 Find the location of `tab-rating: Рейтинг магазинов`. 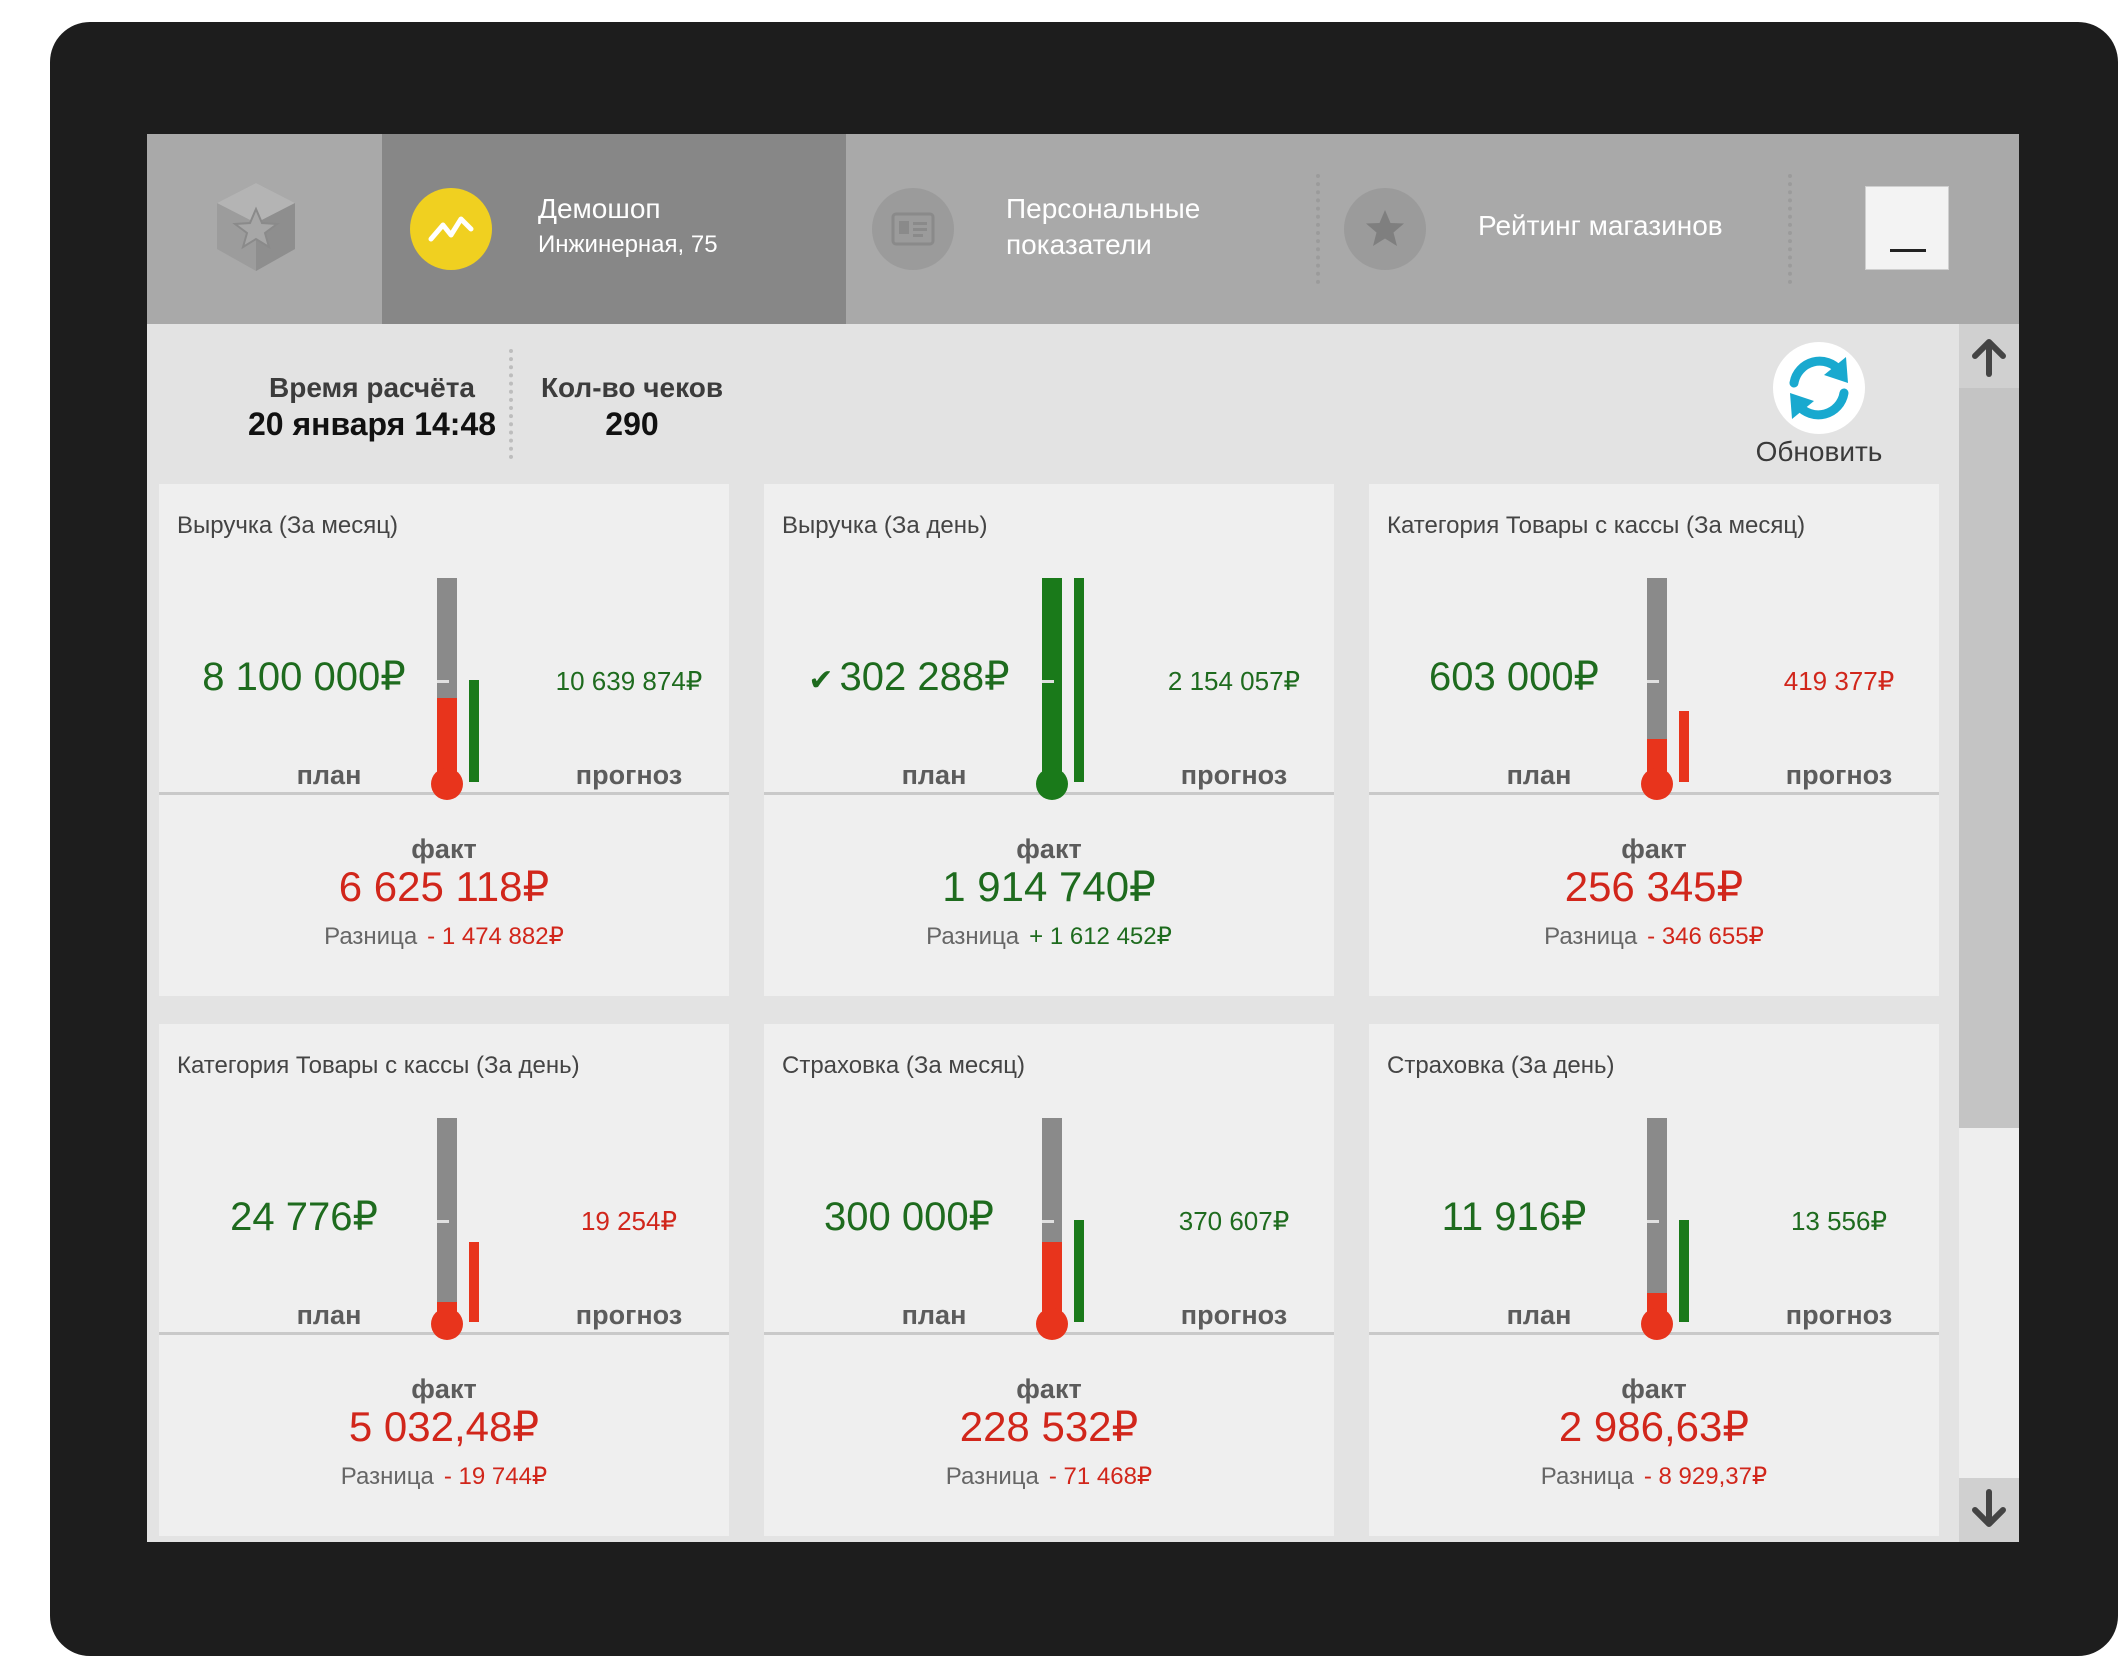

tab-rating: Рейтинг магазинов is located at coordinates (1554, 229).